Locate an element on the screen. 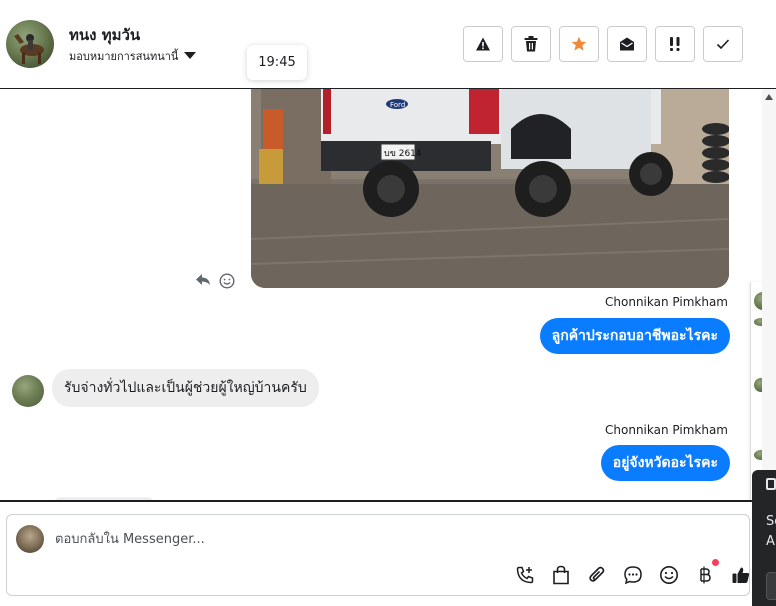 The height and width of the screenshot is (606, 776). popup-action-button is located at coordinates (771, 586).